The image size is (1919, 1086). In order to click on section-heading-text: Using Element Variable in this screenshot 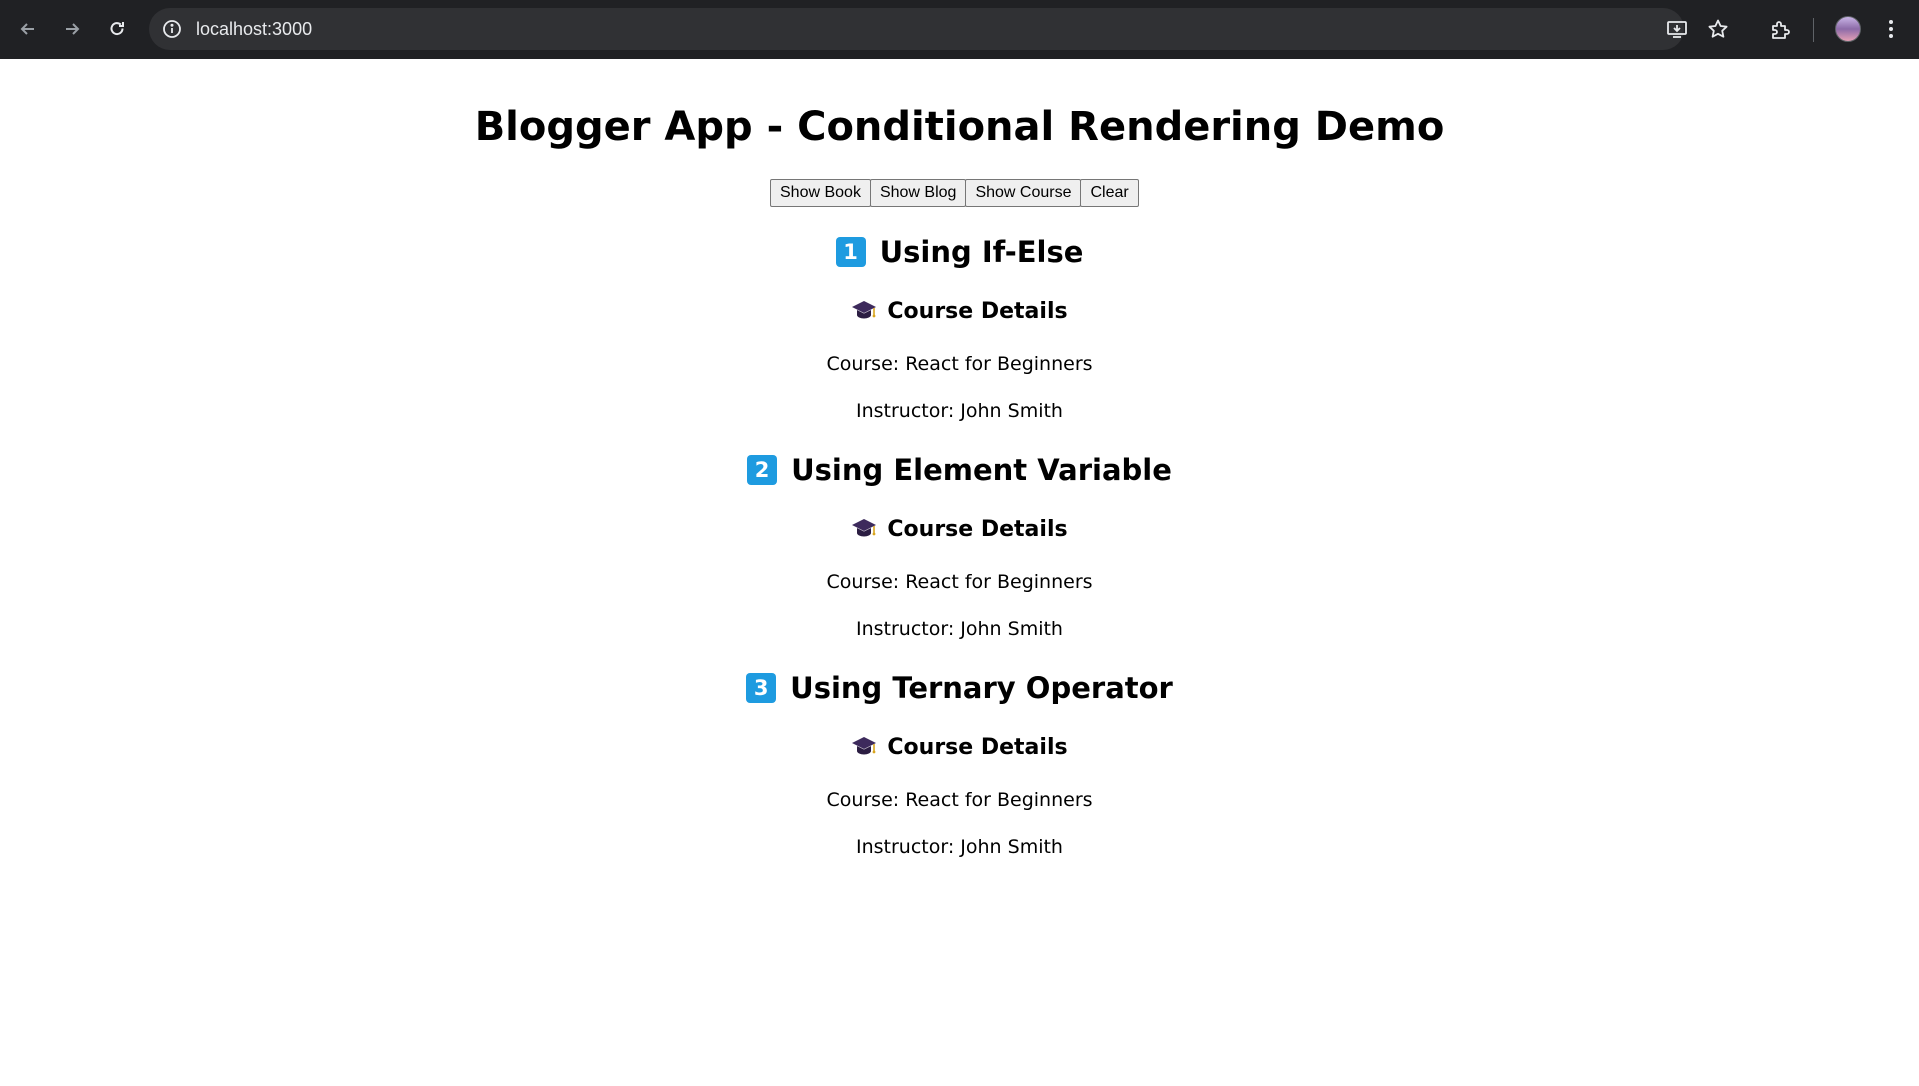, I will do `click(981, 470)`.